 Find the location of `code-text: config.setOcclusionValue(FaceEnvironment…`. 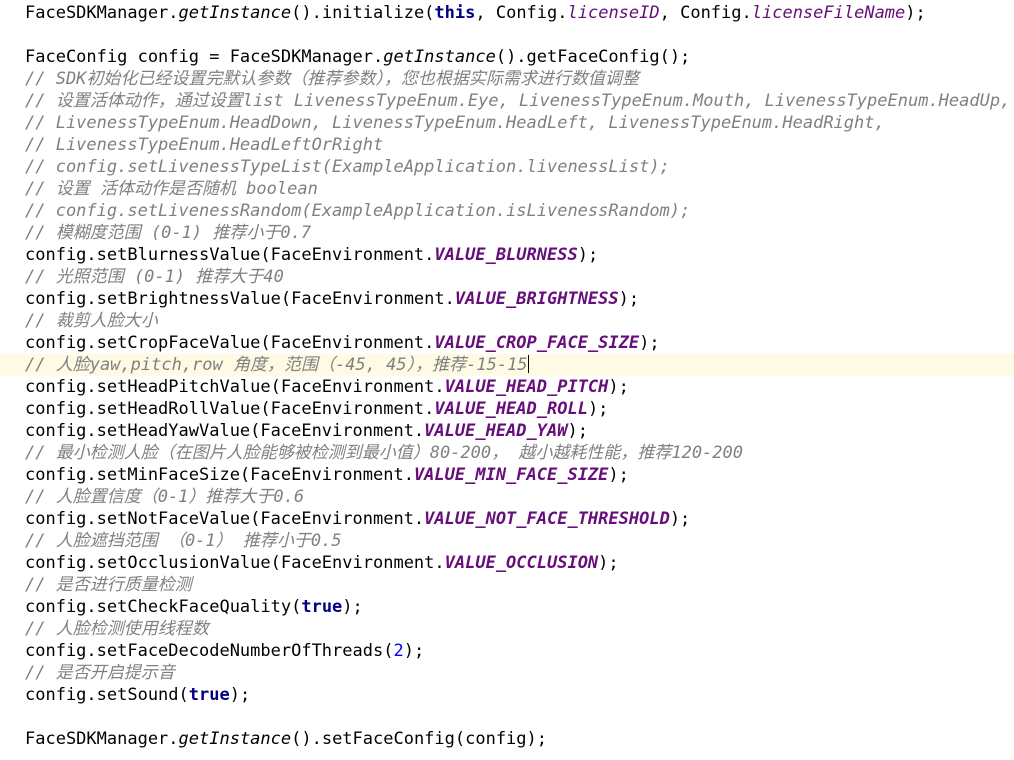

code-text: config.setOcclusionValue(FaceEnvironment… is located at coordinates (235, 563).